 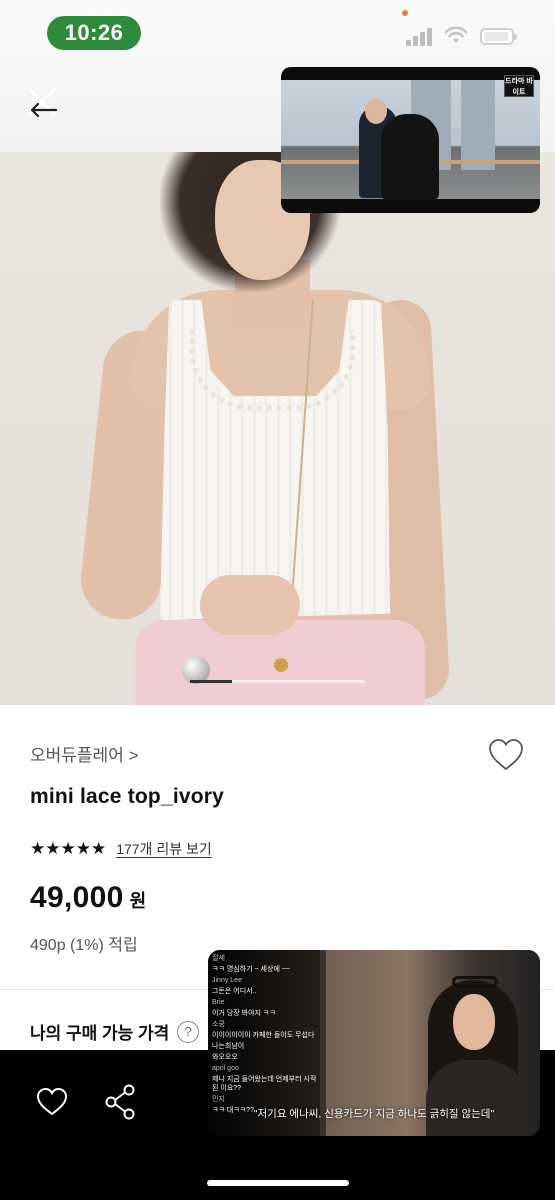 I want to click on review-link: 177개 리뷰 보기, so click(x=164, y=849).